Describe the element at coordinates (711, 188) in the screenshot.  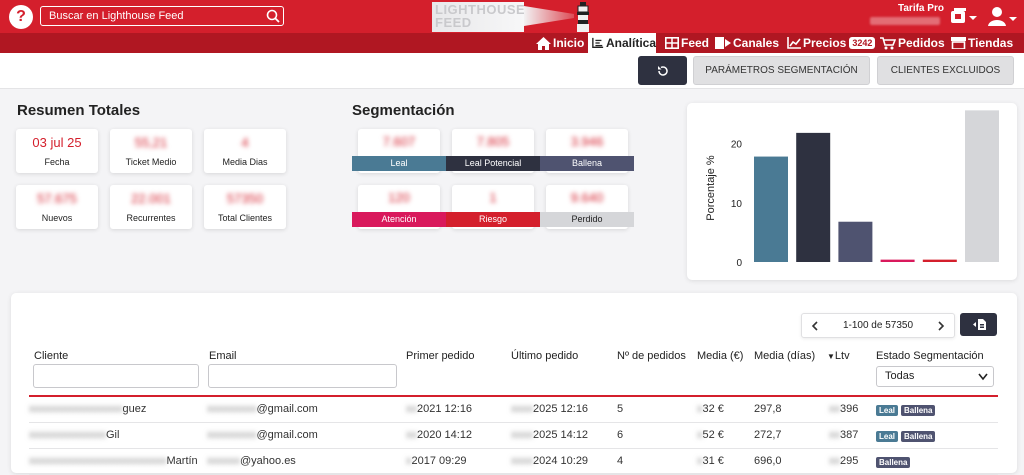
I see `y-axis-label: Porcentaje %` at that location.